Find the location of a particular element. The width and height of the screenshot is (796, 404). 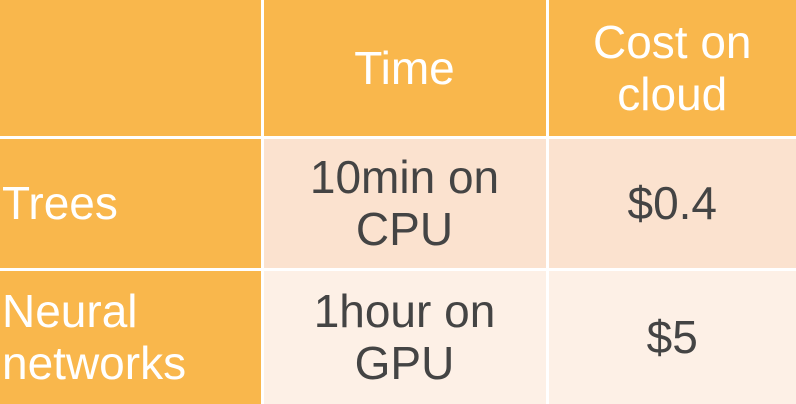

header-cell-time: Time is located at coordinates (404, 69).